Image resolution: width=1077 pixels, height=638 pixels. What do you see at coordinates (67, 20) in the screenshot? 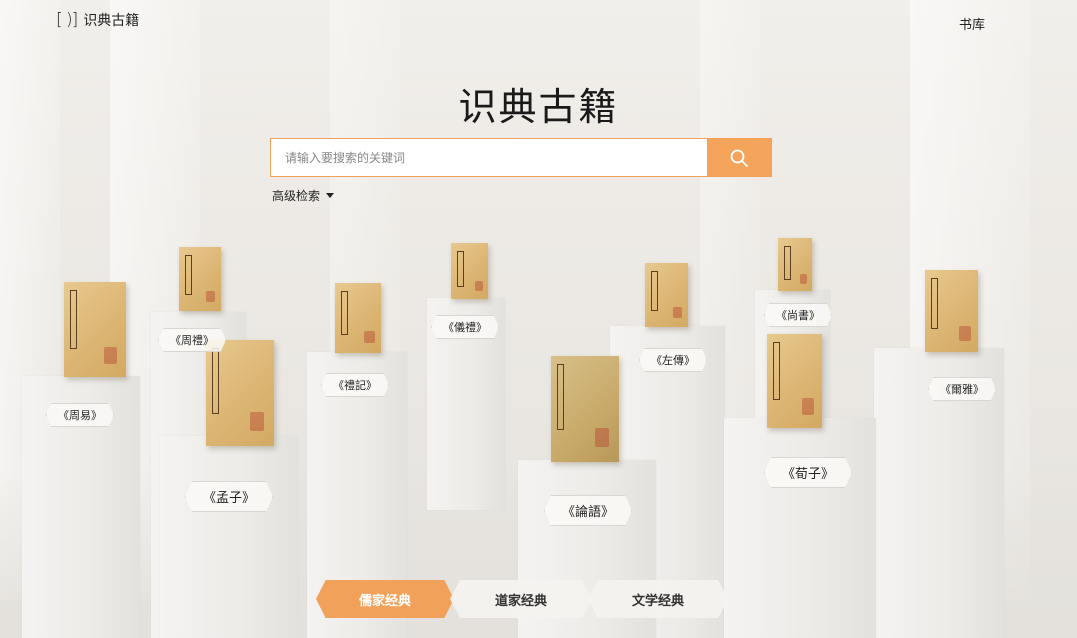
I see `logo-mark-icon: [ )]` at bounding box center [67, 20].